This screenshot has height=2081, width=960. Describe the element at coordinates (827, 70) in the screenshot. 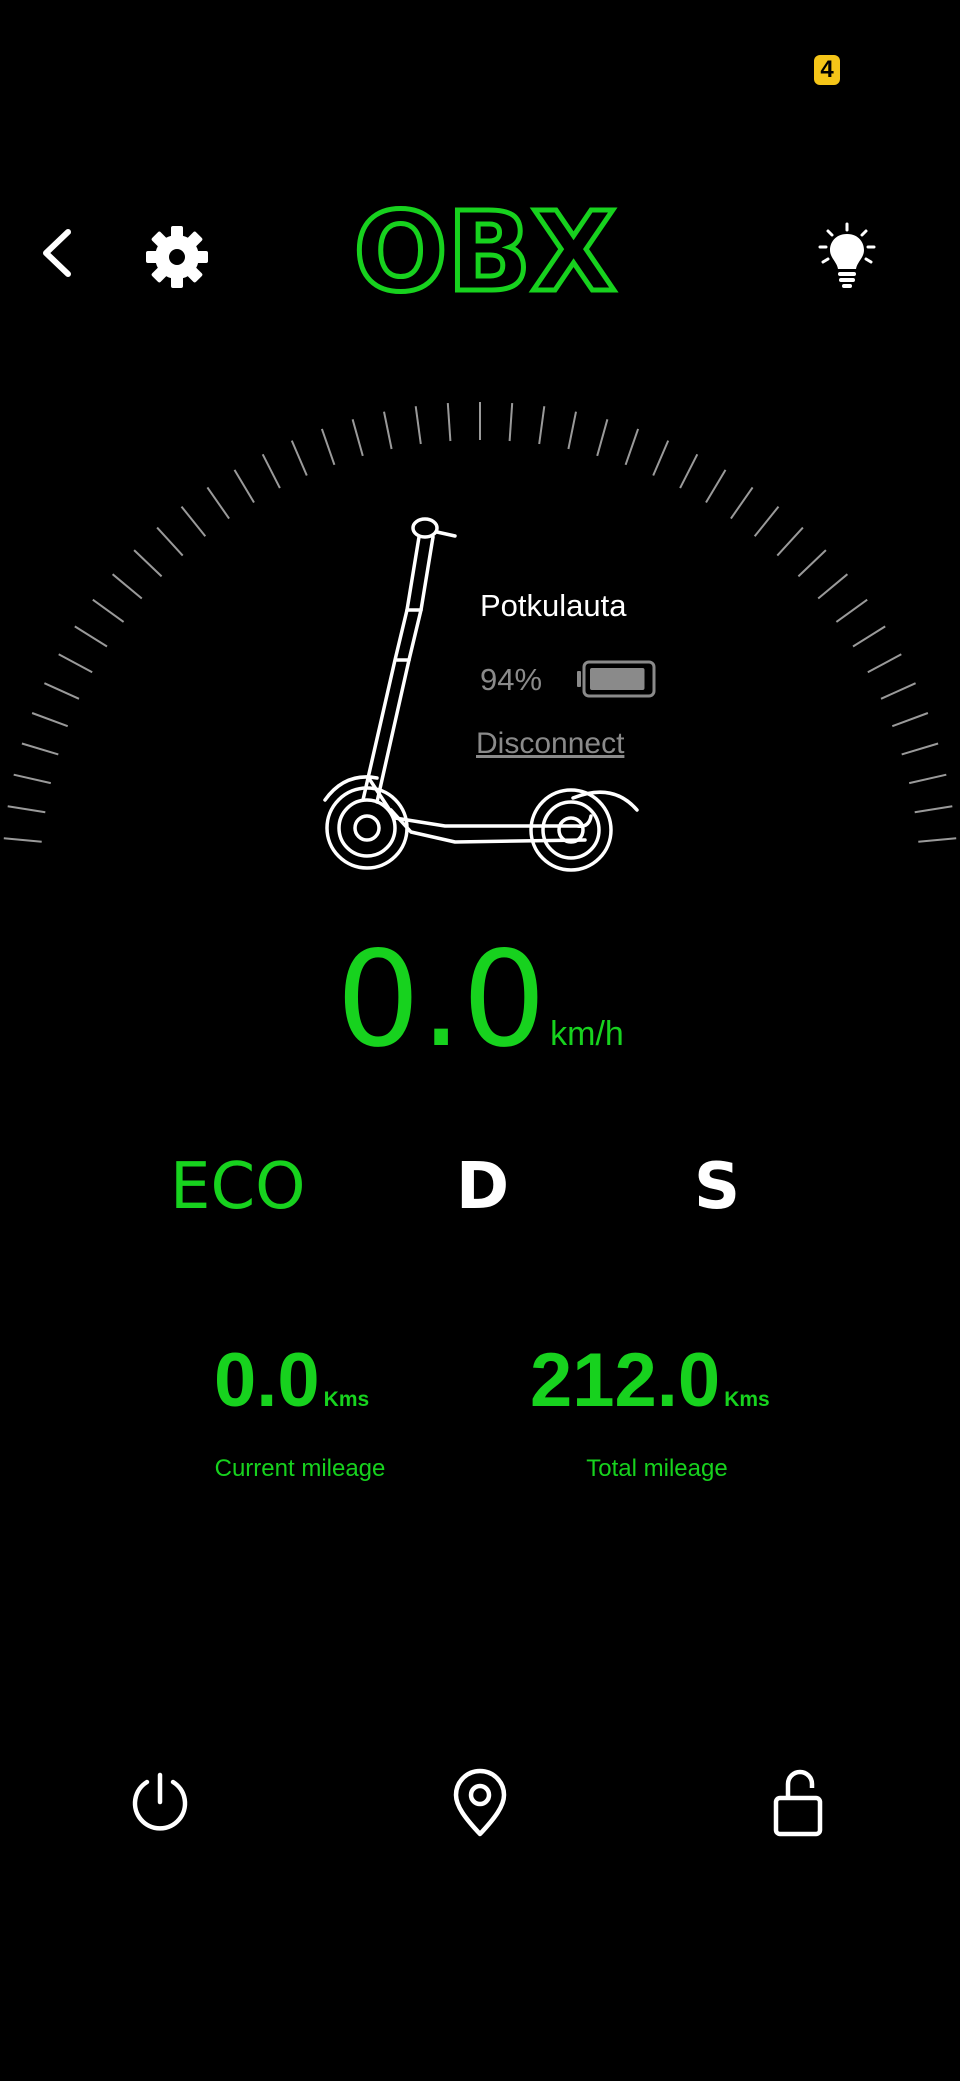

I see `status-badge: 4` at that location.